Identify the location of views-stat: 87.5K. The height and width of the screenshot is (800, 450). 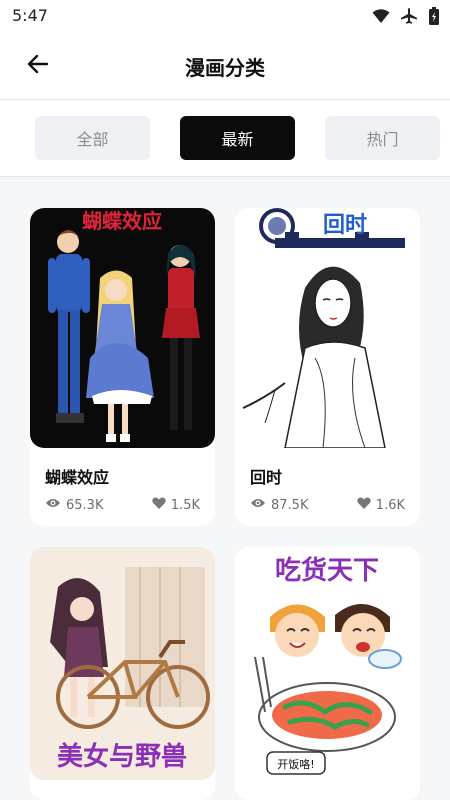
(279, 505).